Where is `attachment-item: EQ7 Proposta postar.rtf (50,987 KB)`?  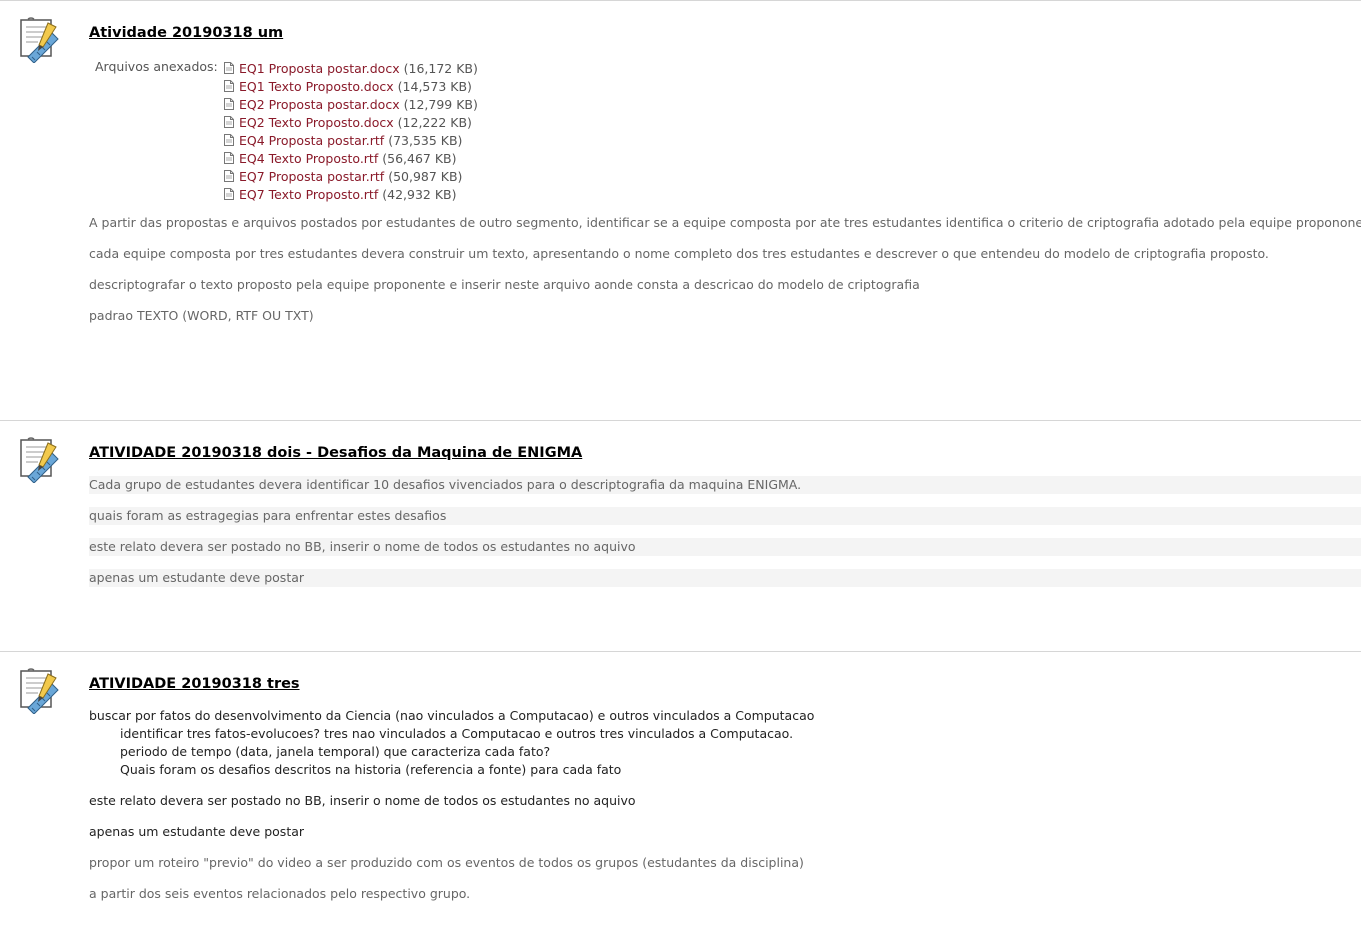
attachment-item: EQ7 Proposta postar.rtf (50,987 KB) is located at coordinates (351, 176).